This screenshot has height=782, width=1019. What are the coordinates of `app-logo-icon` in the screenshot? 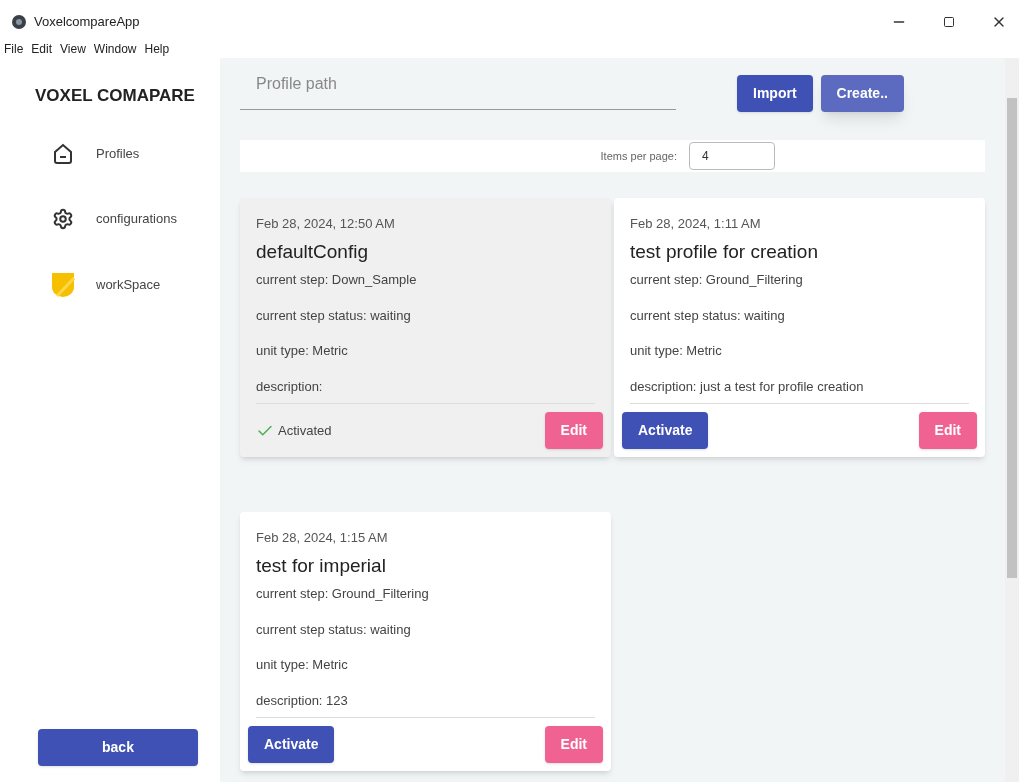 It's located at (19, 22).